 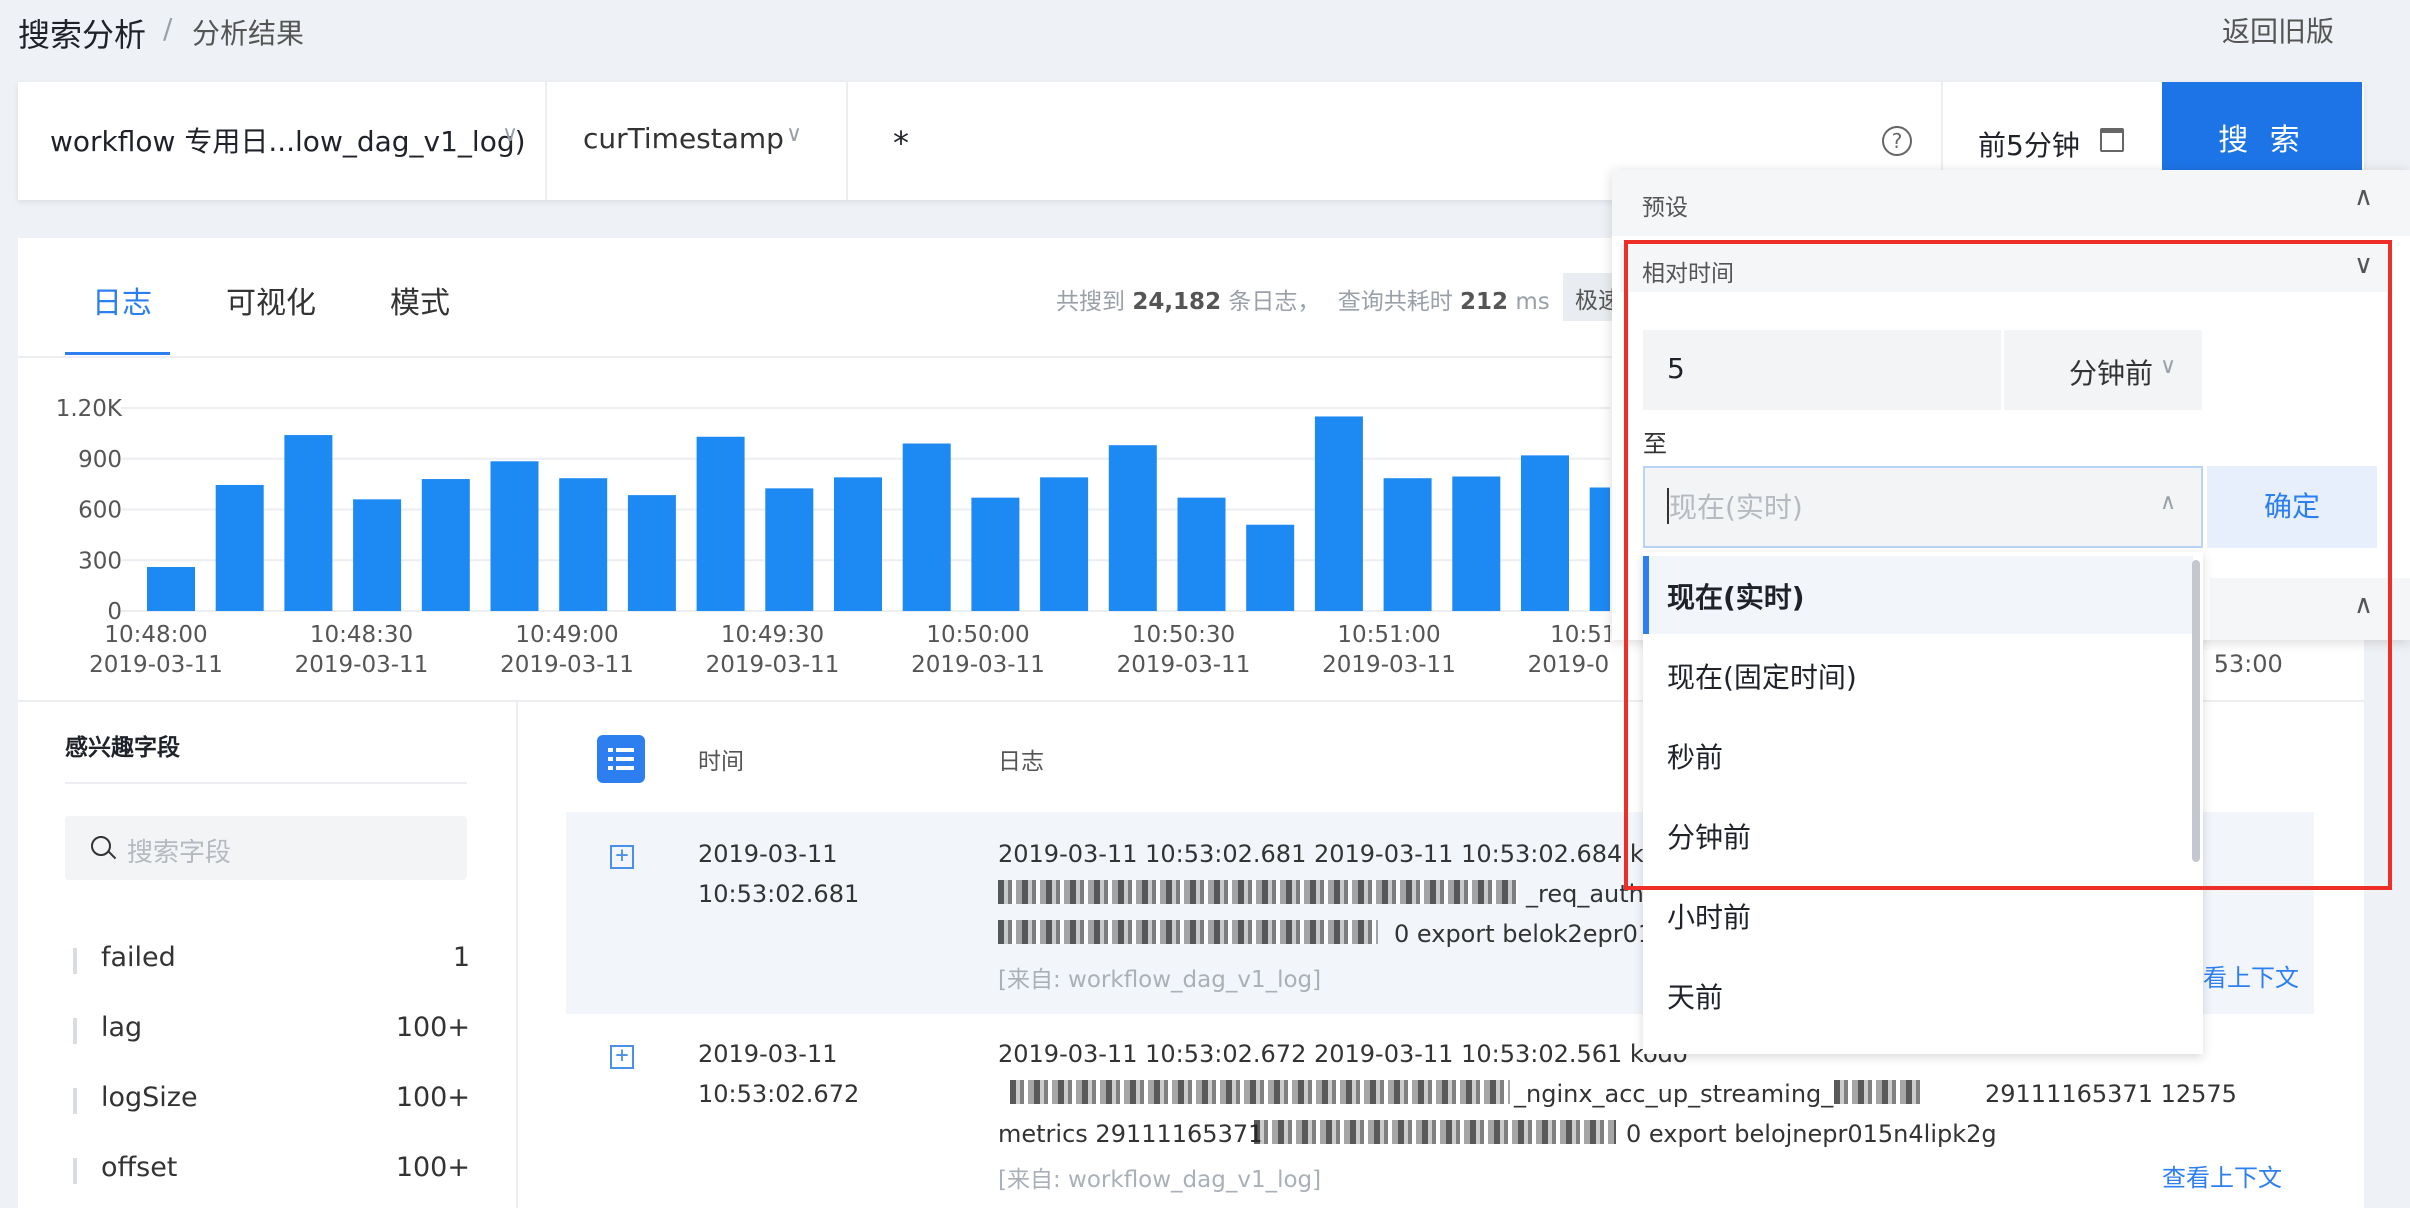 What do you see at coordinates (2011, 203) in the screenshot?
I see `preset-section-header` at bounding box center [2011, 203].